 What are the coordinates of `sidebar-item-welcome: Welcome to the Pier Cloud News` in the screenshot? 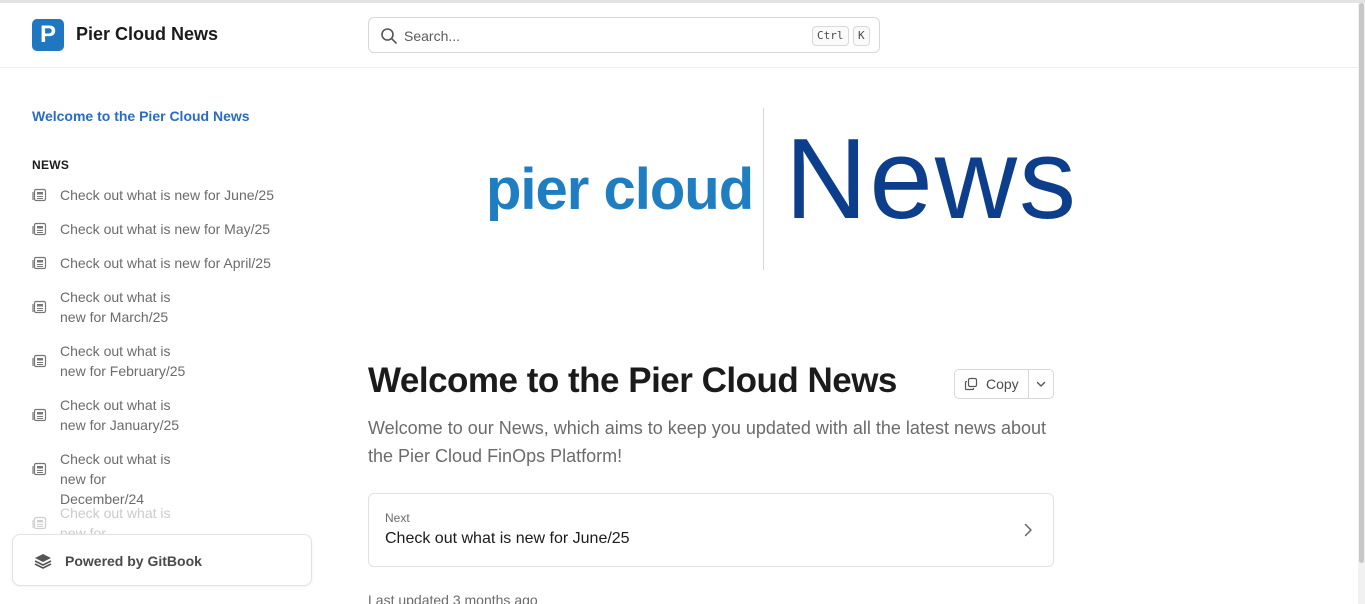 It's located at (141, 116).